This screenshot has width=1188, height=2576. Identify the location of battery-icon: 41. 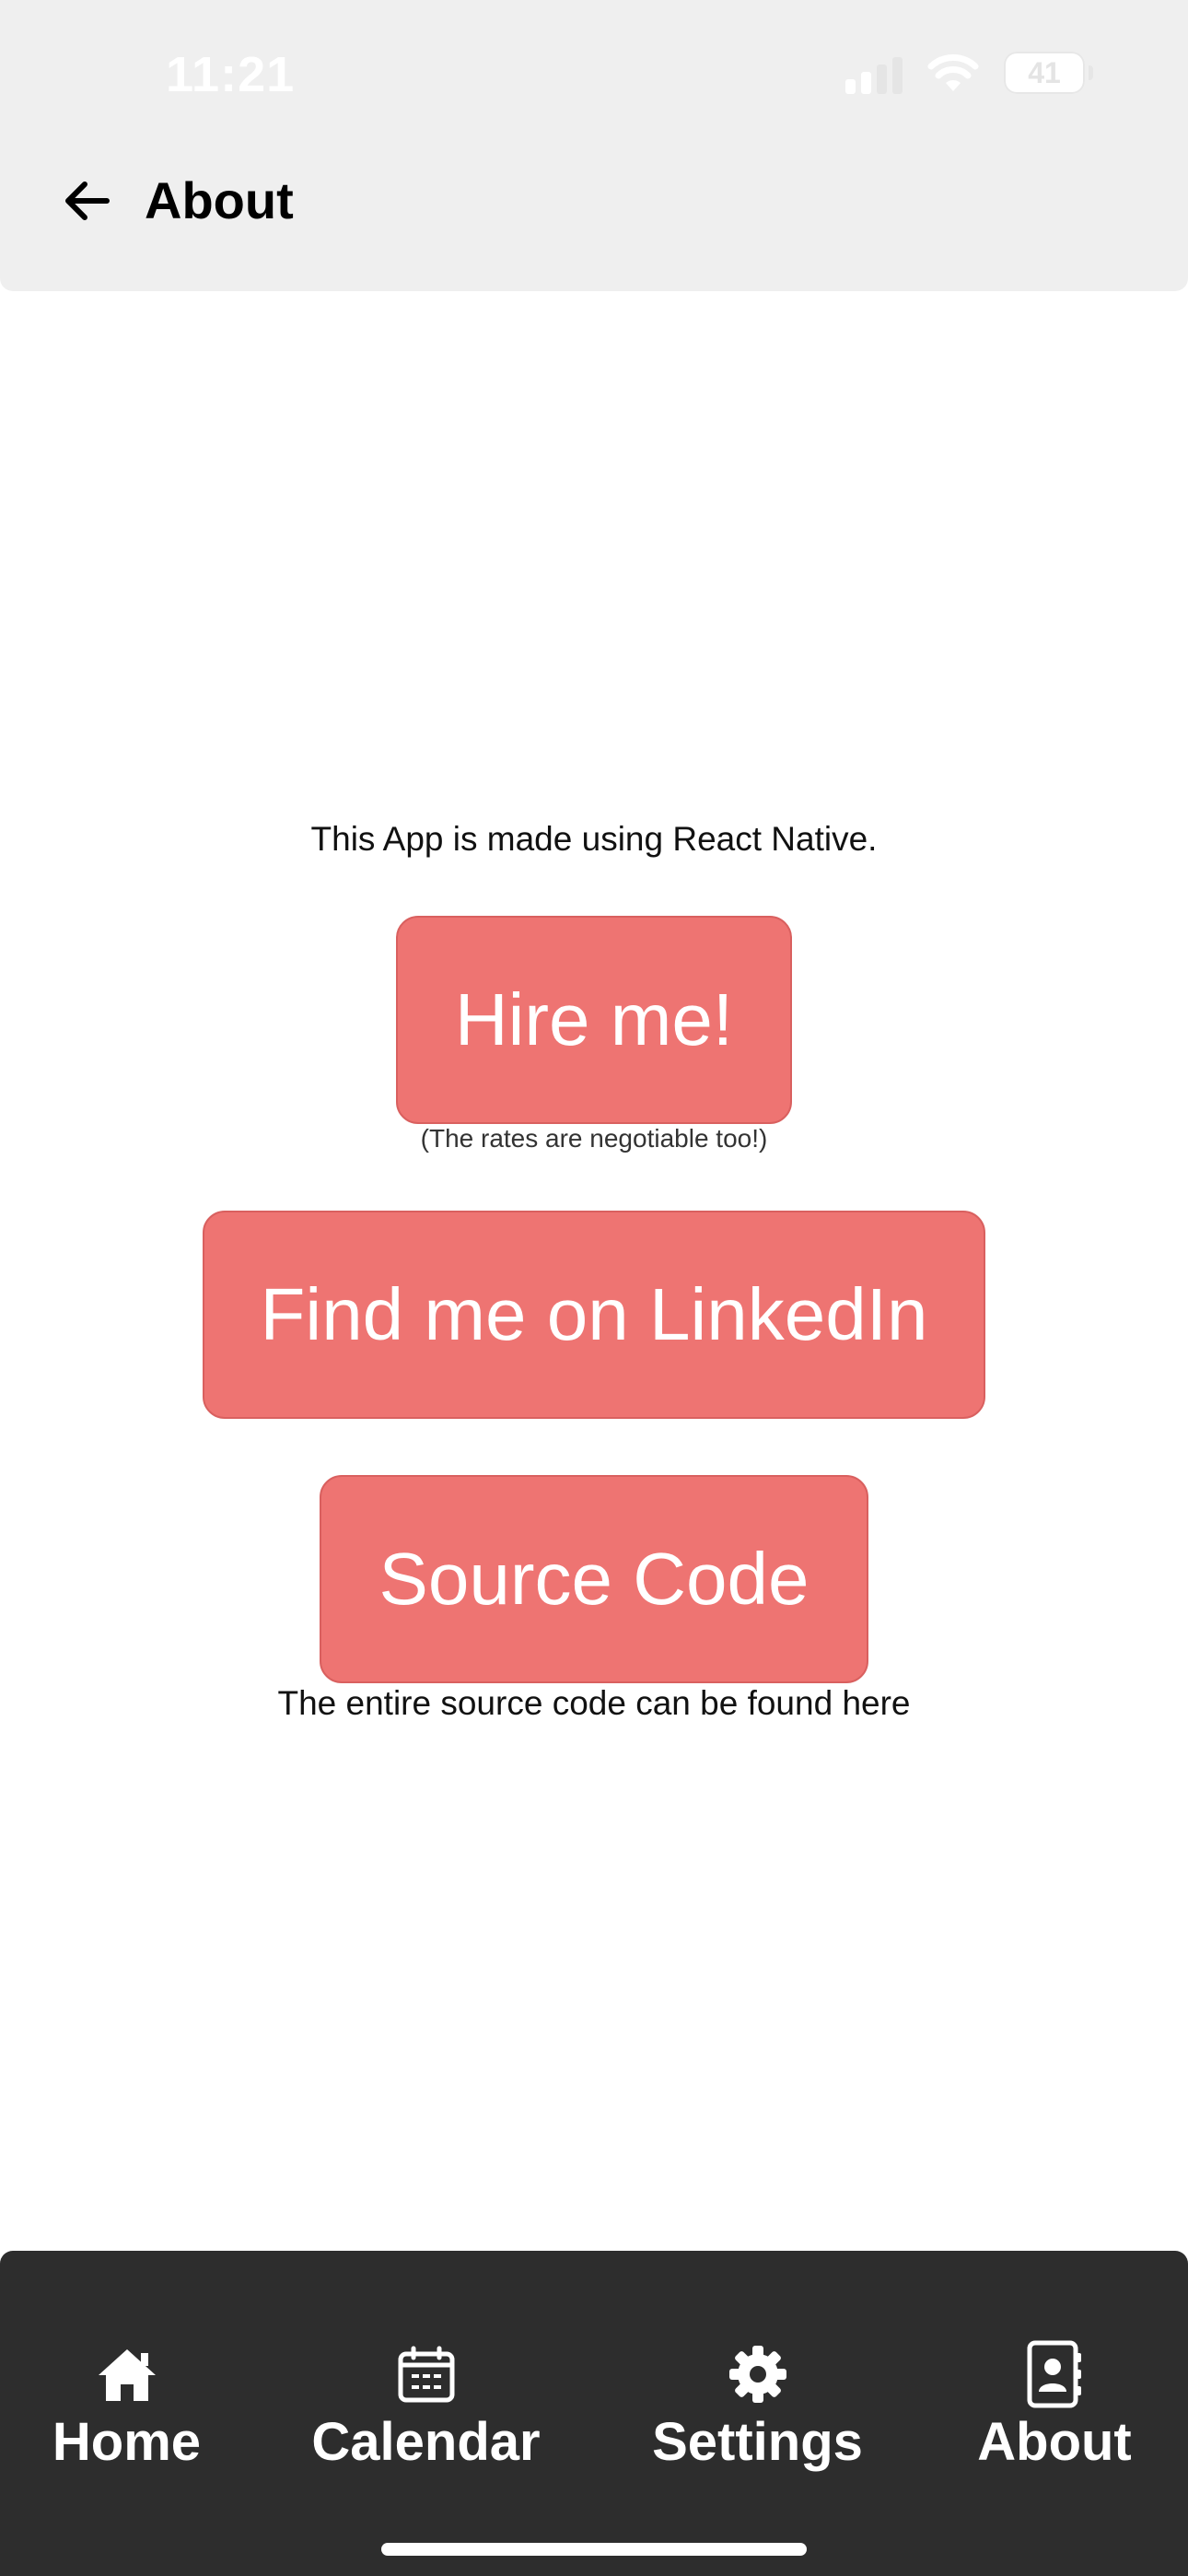
(1048, 73).